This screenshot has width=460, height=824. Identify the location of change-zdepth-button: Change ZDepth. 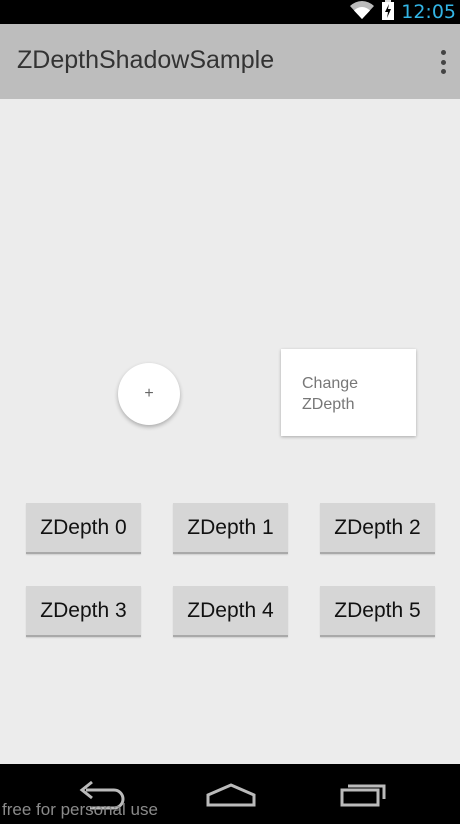
(348, 392).